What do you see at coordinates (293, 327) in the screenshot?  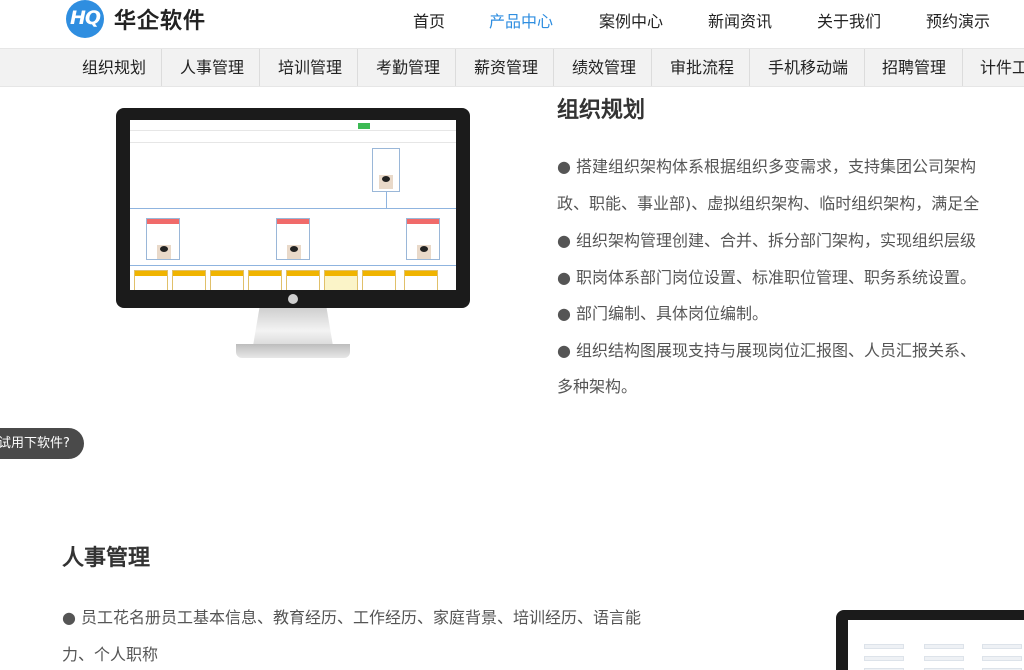 I see `monitor-stand` at bounding box center [293, 327].